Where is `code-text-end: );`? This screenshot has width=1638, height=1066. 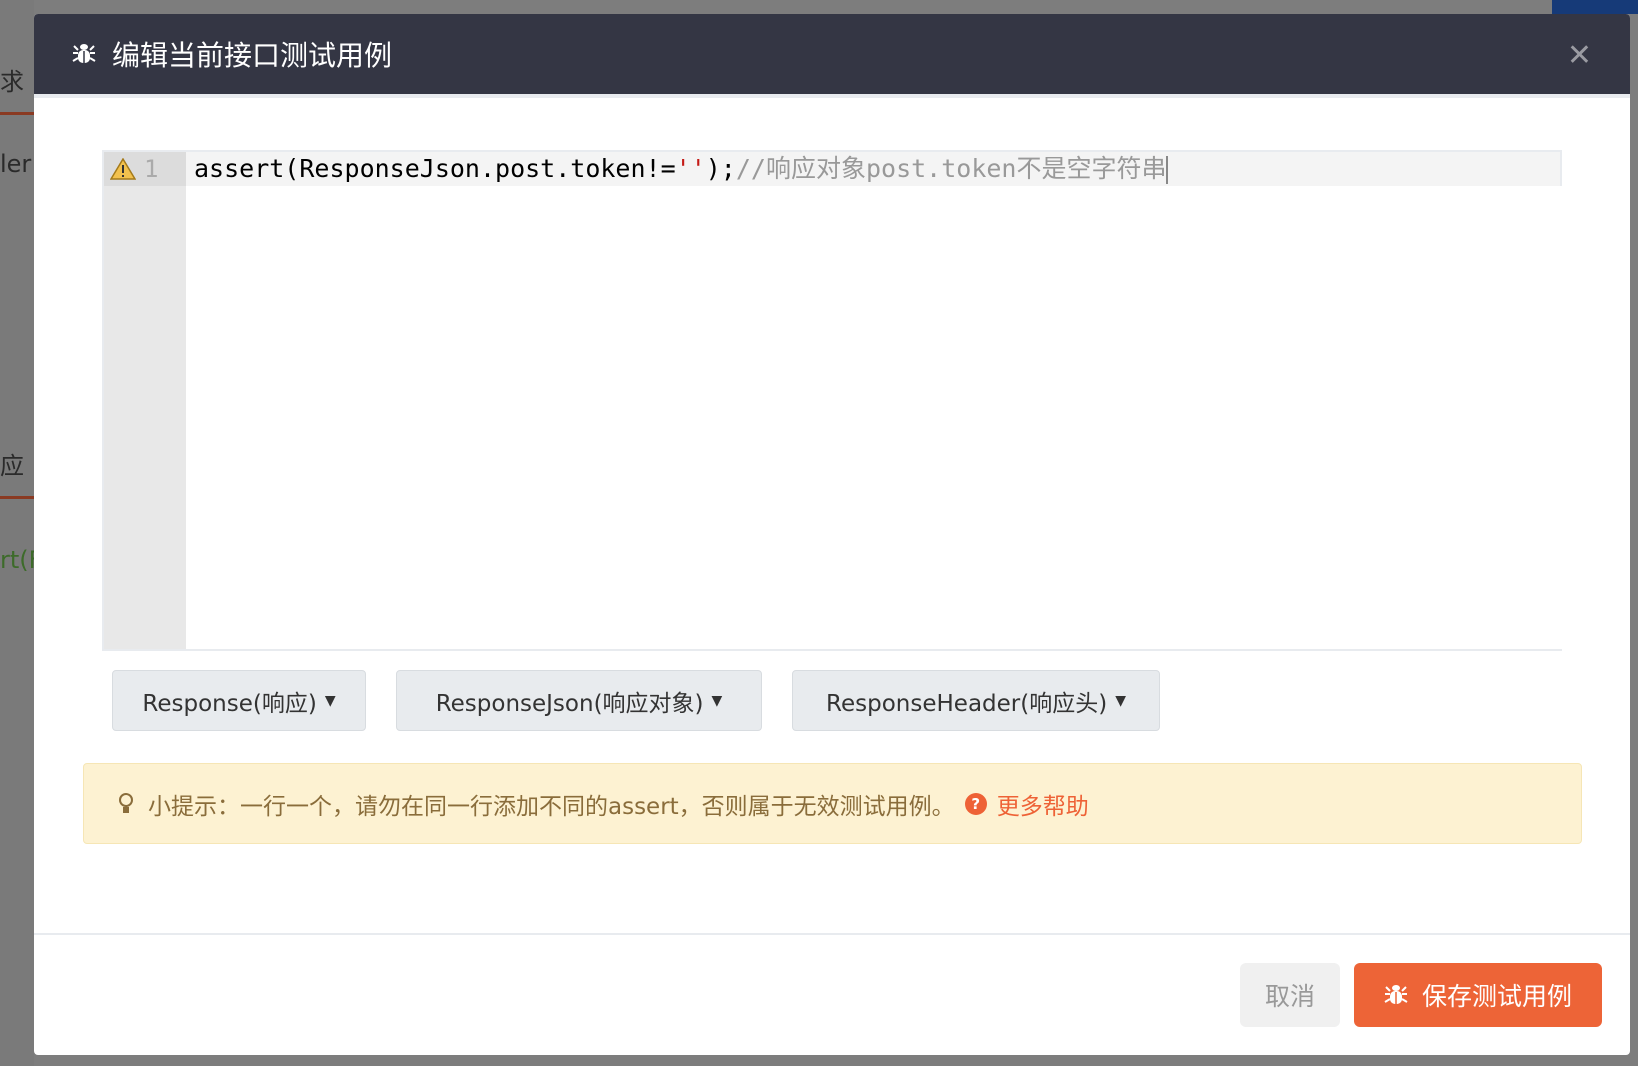
code-text-end: ); is located at coordinates (720, 168).